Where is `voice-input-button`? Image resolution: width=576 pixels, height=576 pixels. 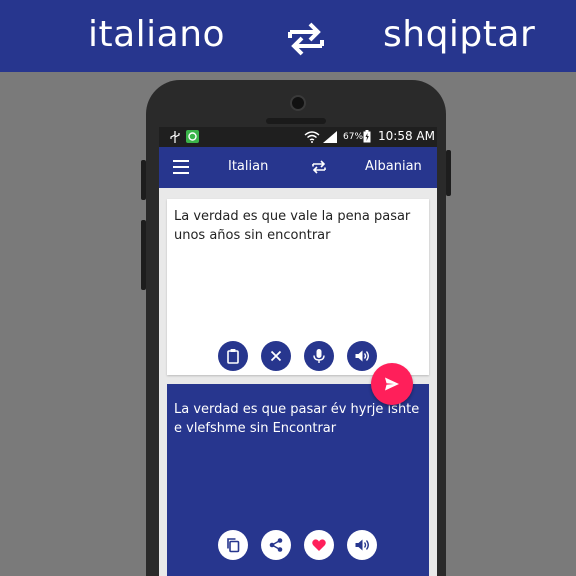
voice-input-button is located at coordinates (319, 356).